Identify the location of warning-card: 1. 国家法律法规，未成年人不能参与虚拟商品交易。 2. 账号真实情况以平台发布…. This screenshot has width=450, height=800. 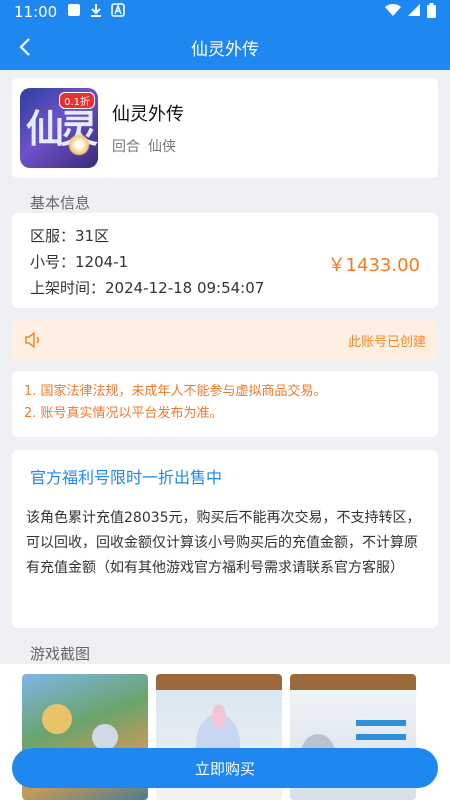
(225, 404).